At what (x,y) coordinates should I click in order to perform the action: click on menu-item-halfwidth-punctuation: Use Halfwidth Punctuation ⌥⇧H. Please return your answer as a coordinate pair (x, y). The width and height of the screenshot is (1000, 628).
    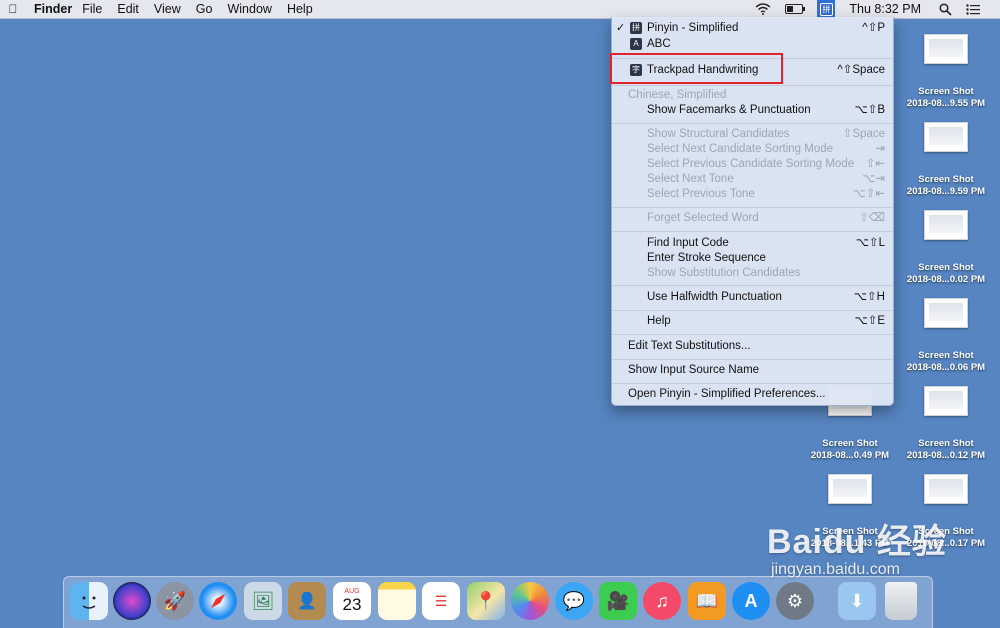
    Looking at the image, I should click on (752, 297).